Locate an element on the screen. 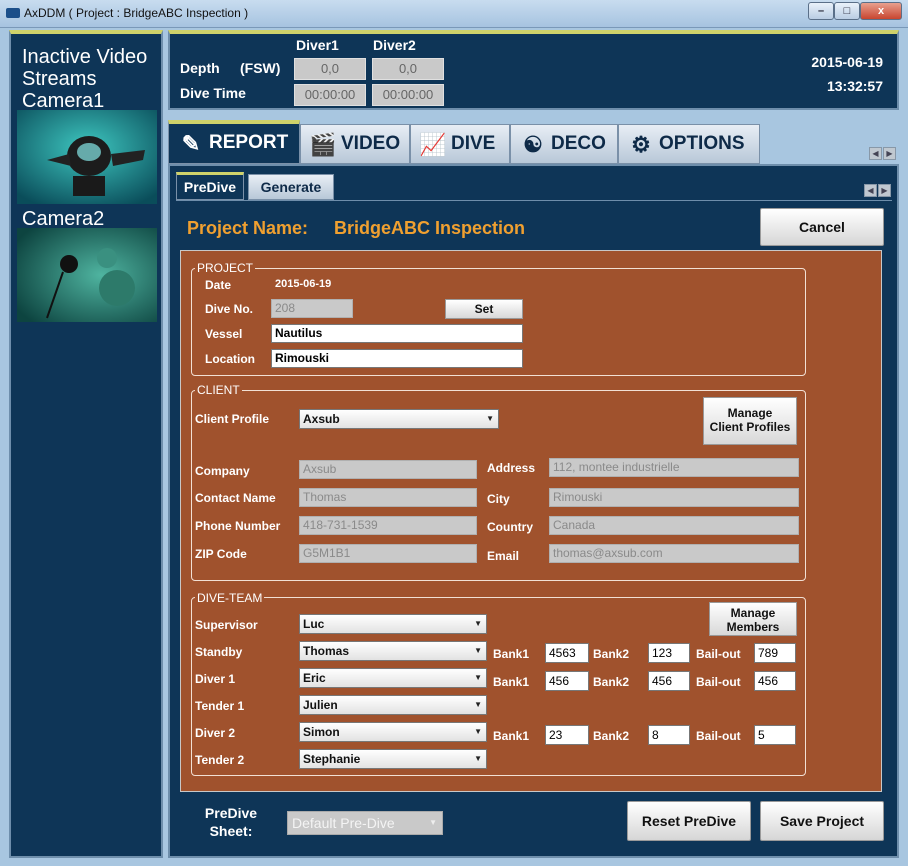 This screenshot has width=908, height=866. diver2-select: Simon ▼ is located at coordinates (393, 732).